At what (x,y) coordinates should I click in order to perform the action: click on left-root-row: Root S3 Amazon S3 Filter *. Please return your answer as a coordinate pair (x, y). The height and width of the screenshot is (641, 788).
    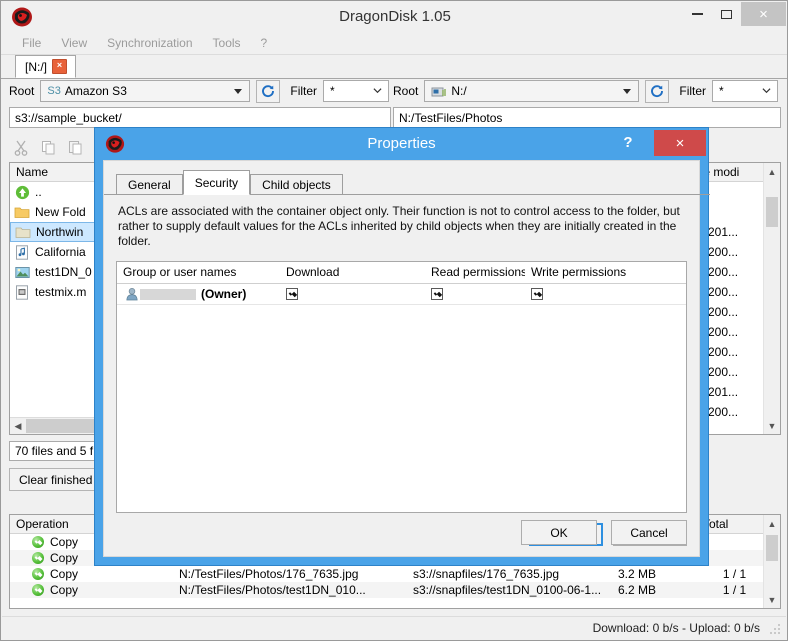
    Looking at the image, I should click on (200, 91).